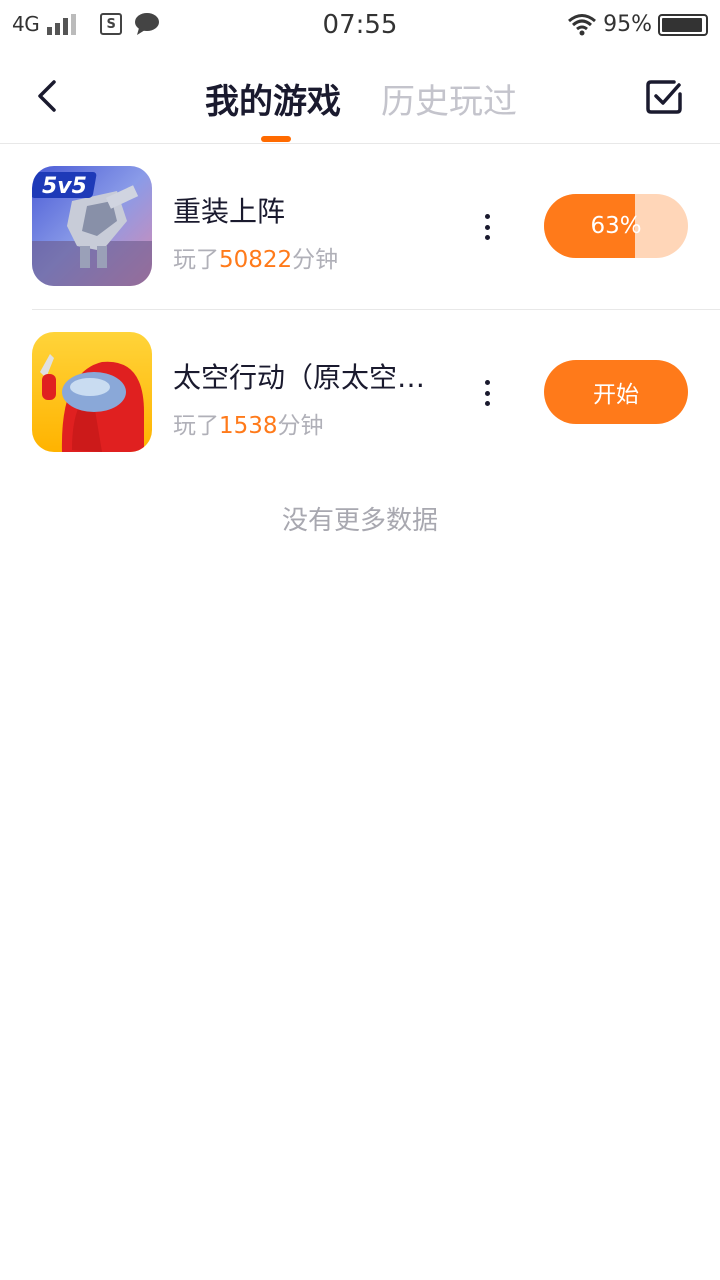 This screenshot has width=720, height=1280. I want to click on back-icon, so click(48, 96).